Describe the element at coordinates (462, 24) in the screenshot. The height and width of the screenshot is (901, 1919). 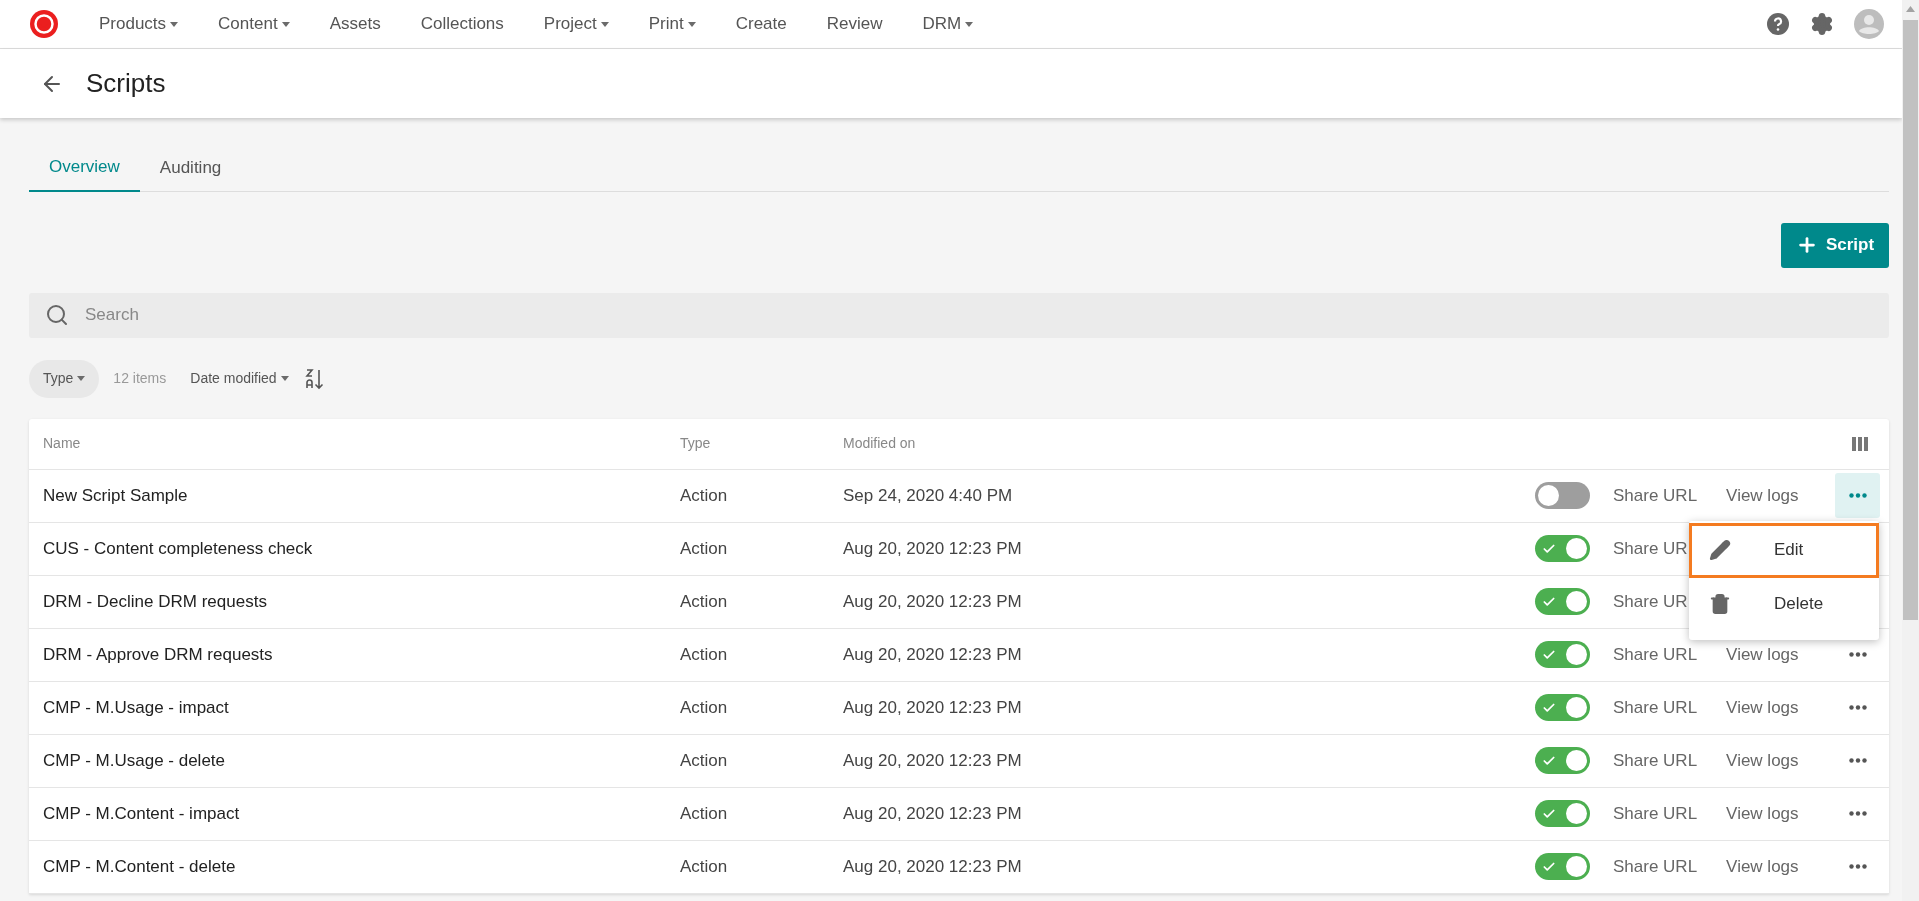
I see `nav-menu-item: Collections` at that location.